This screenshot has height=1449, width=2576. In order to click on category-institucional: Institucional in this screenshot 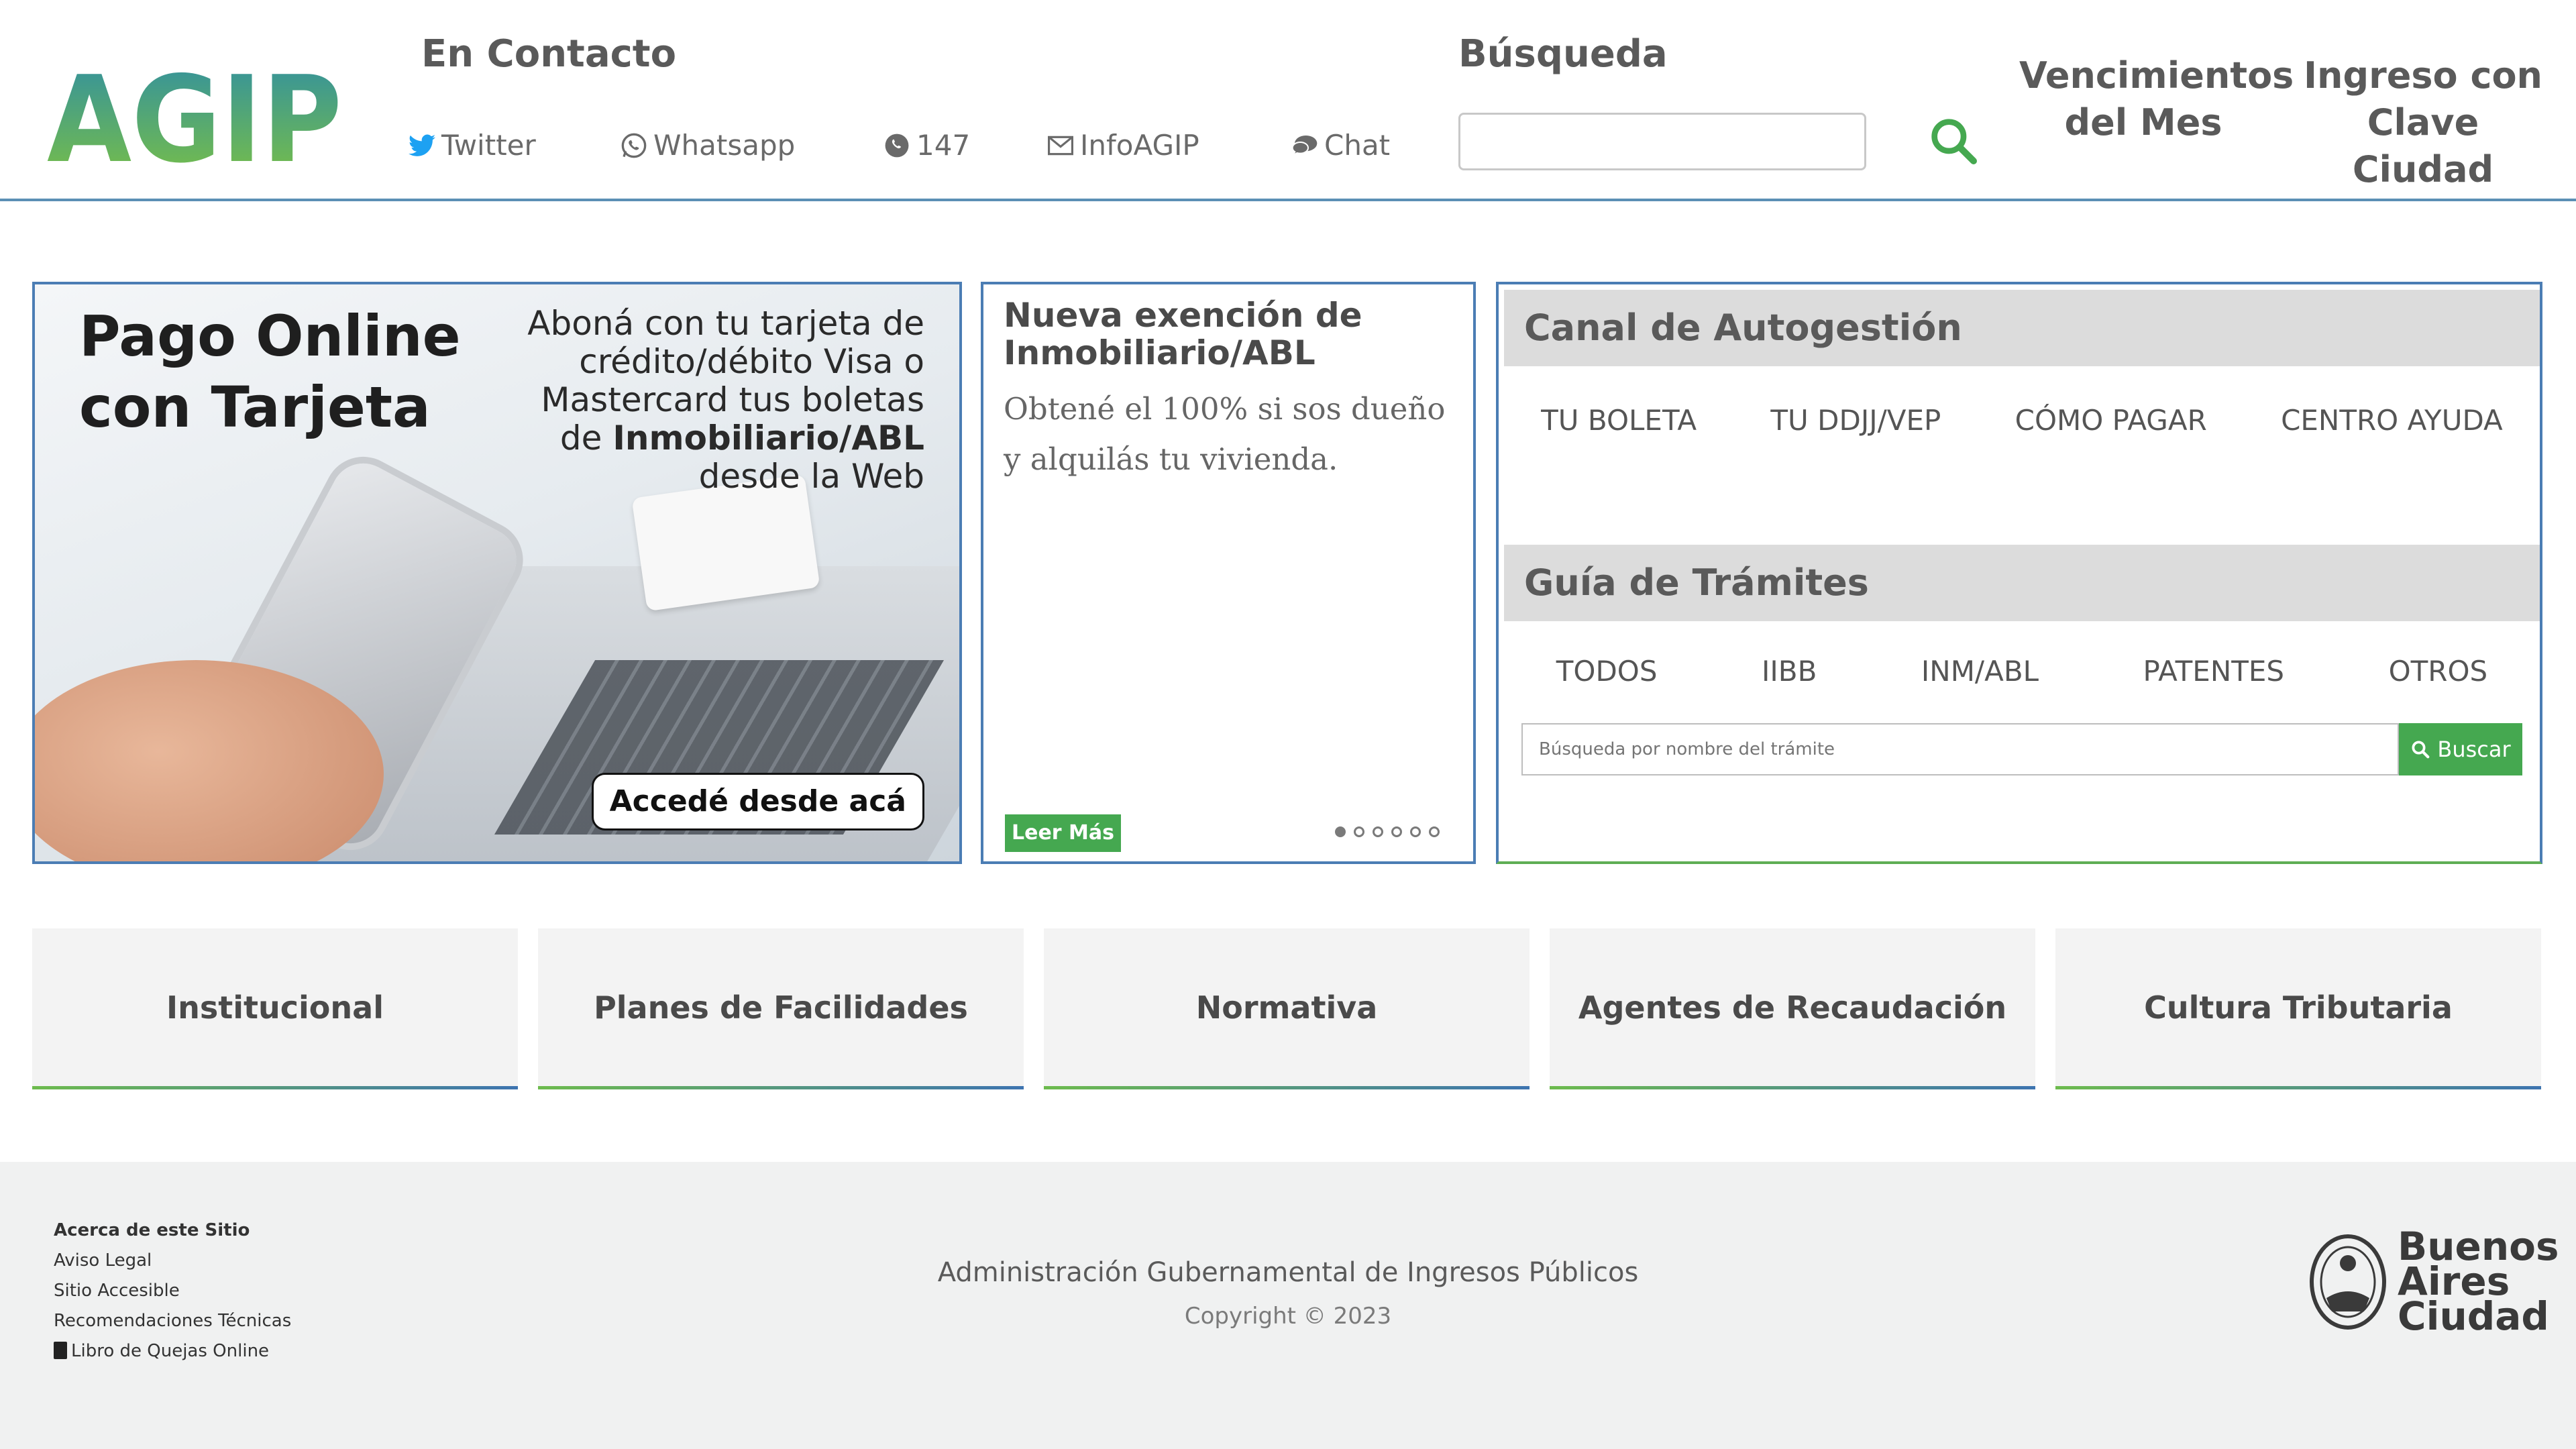, I will do `click(275, 1008)`.